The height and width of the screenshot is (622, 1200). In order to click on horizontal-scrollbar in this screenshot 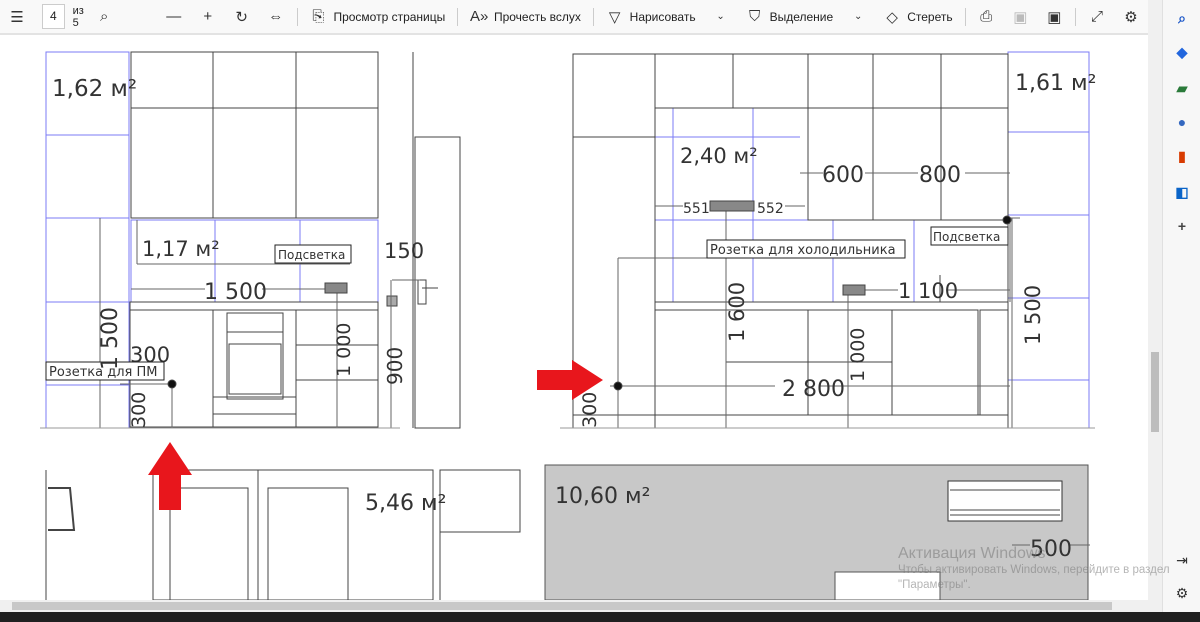, I will do `click(574, 606)`.